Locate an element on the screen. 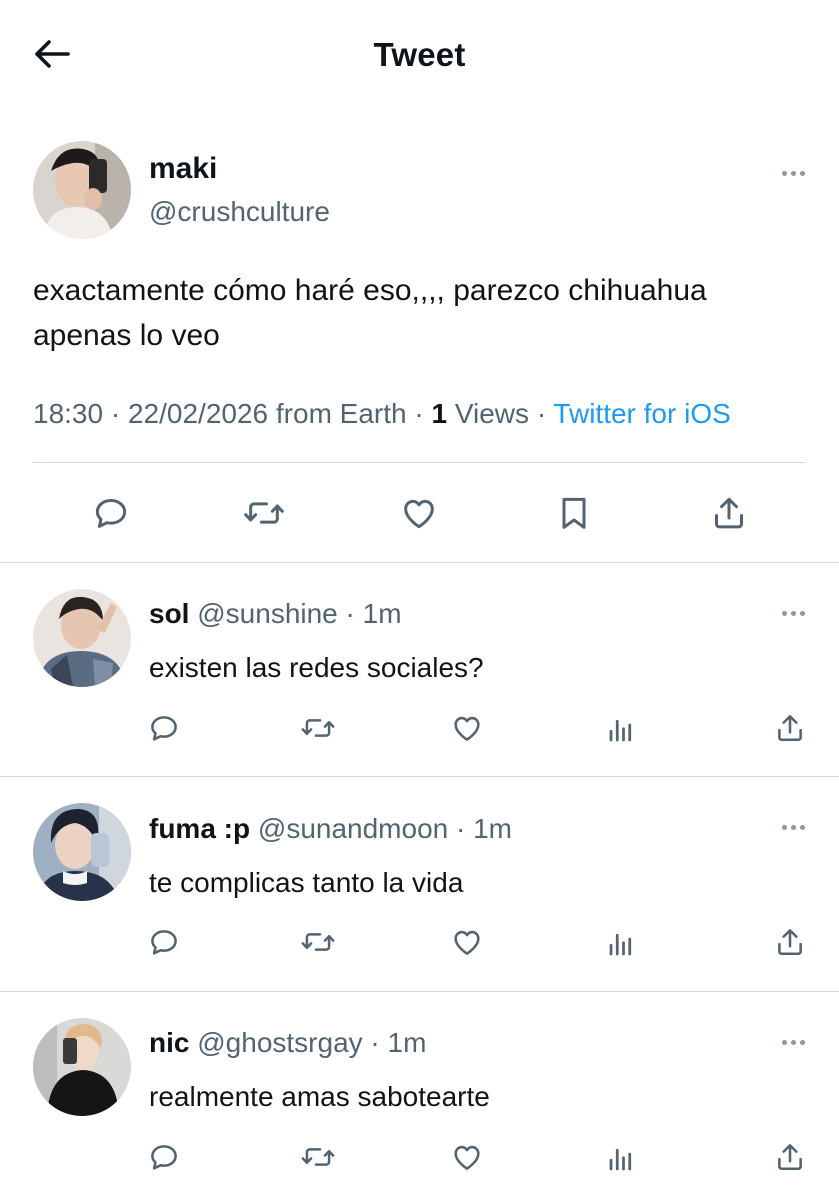 Image resolution: width=839 pixels, height=1199 pixels. reply-author-handle: @ghostsrgay is located at coordinates (279, 1042).